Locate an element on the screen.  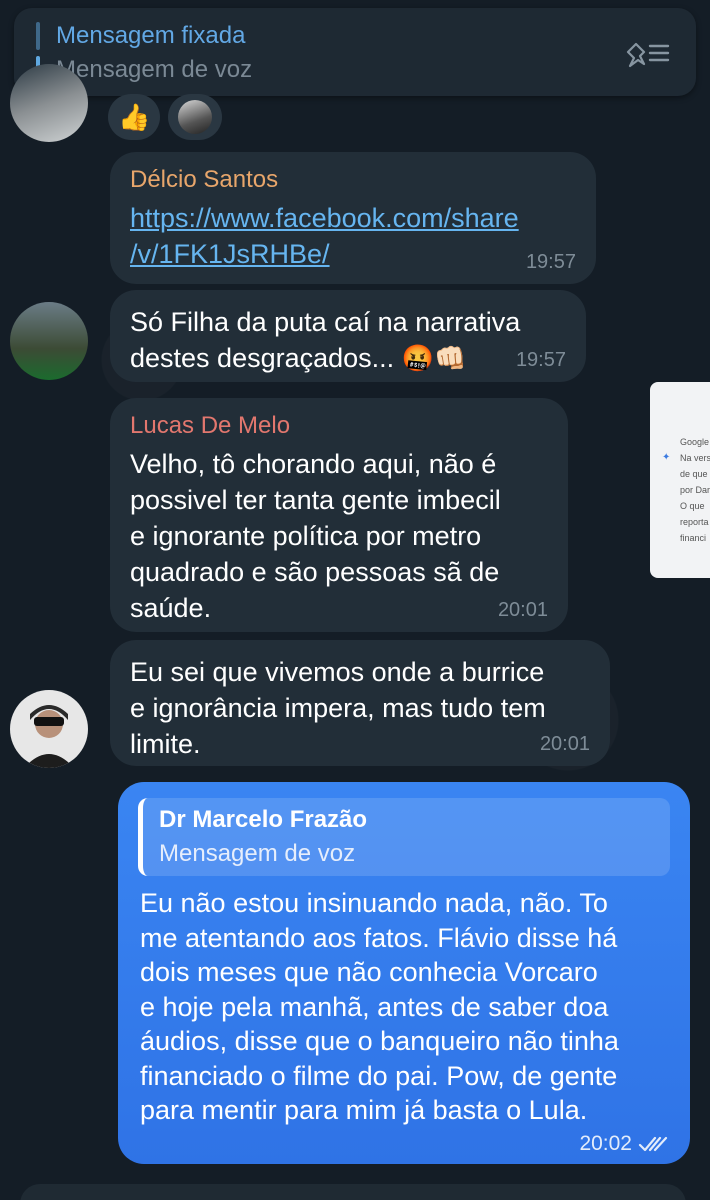
sender-name: Délcio Santos is located at coordinates (353, 180).